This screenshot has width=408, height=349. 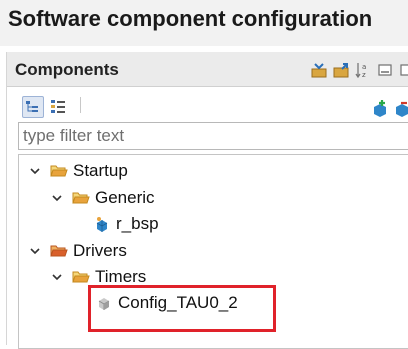 What do you see at coordinates (67, 69) in the screenshot?
I see `panel-title: Components` at bounding box center [67, 69].